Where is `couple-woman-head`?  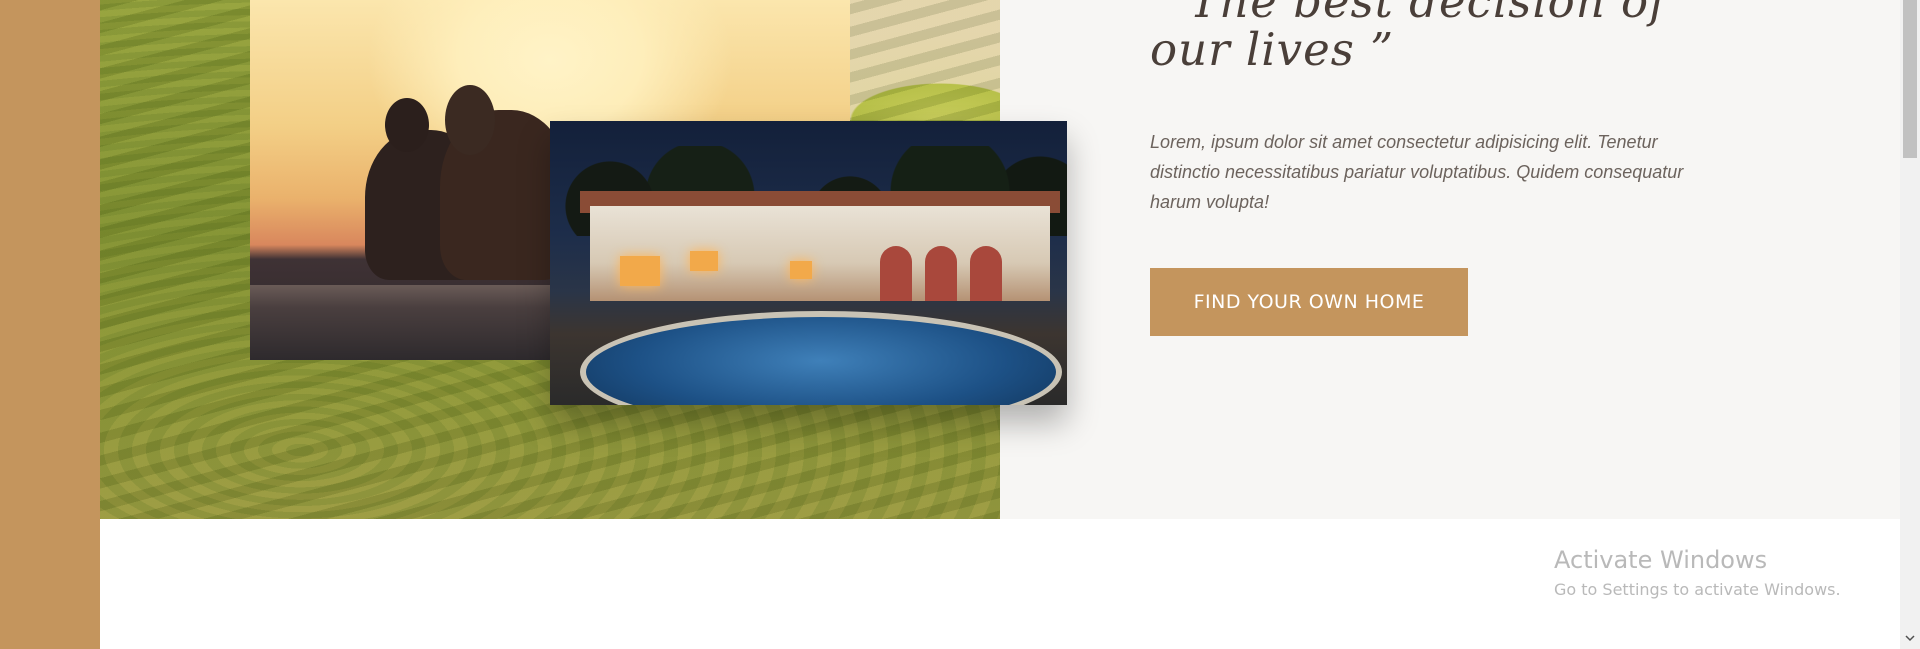 couple-woman-head is located at coordinates (470, 120).